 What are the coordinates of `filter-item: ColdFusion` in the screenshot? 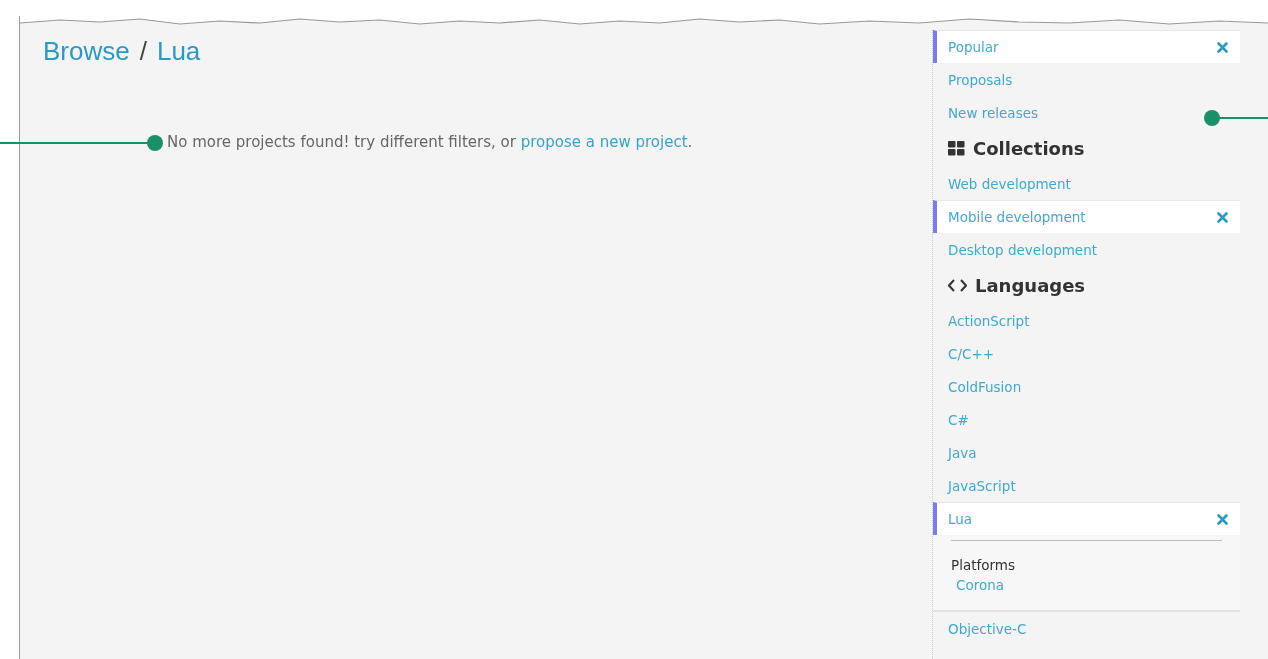 It's located at (1086, 386).